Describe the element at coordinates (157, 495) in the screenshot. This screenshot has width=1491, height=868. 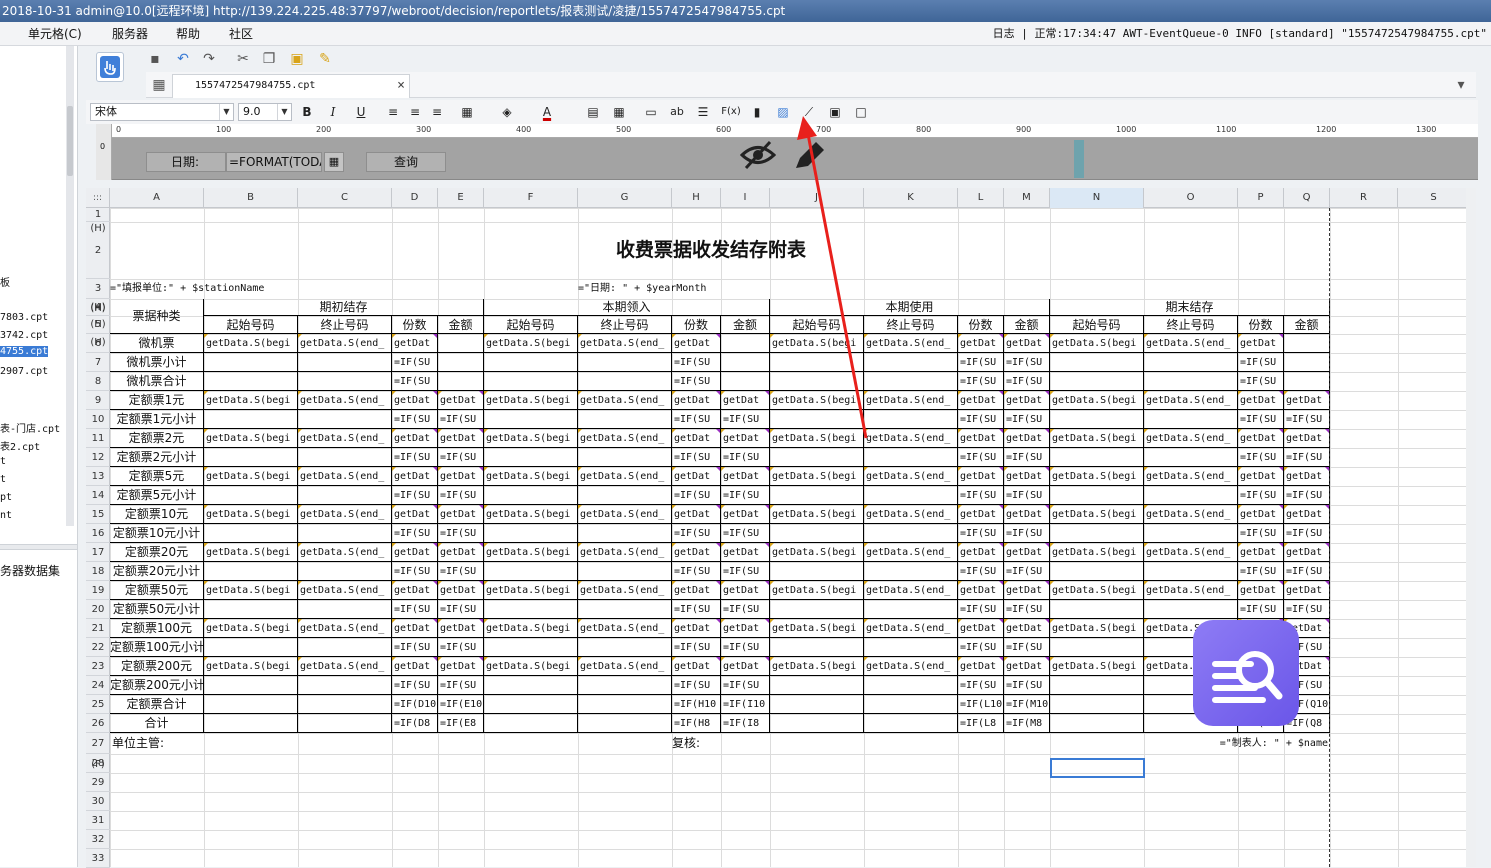
I see `row-label-cell: 定额票5元小计` at that location.